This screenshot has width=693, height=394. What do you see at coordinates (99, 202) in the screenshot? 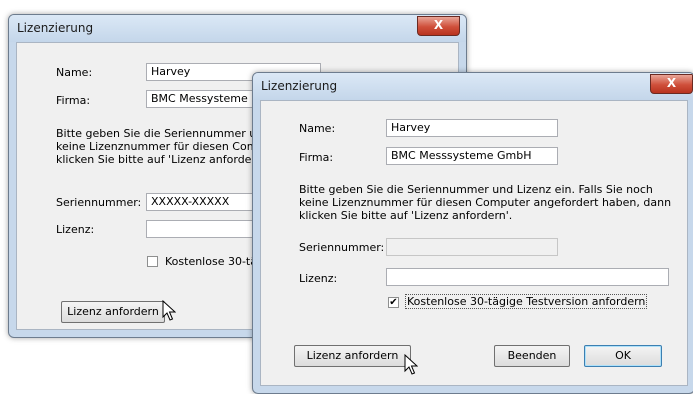
I see `back-serial-label: Seriennummer:` at bounding box center [99, 202].